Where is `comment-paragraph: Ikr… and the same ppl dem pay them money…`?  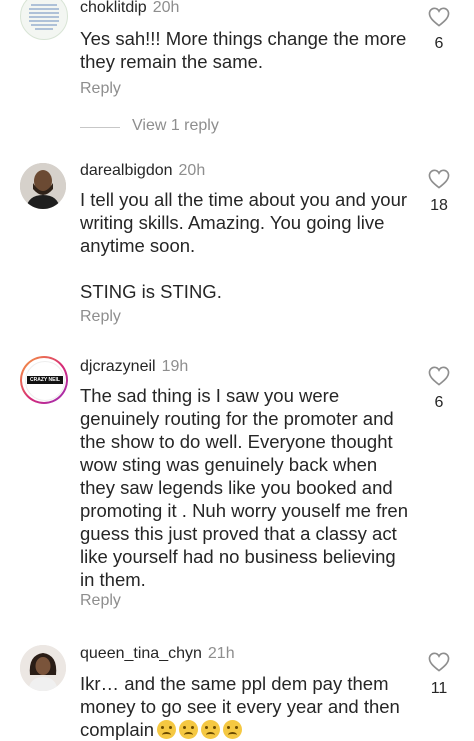
comment-paragraph: Ikr… and the same ppl dem pay them money… is located at coordinates (245, 706).